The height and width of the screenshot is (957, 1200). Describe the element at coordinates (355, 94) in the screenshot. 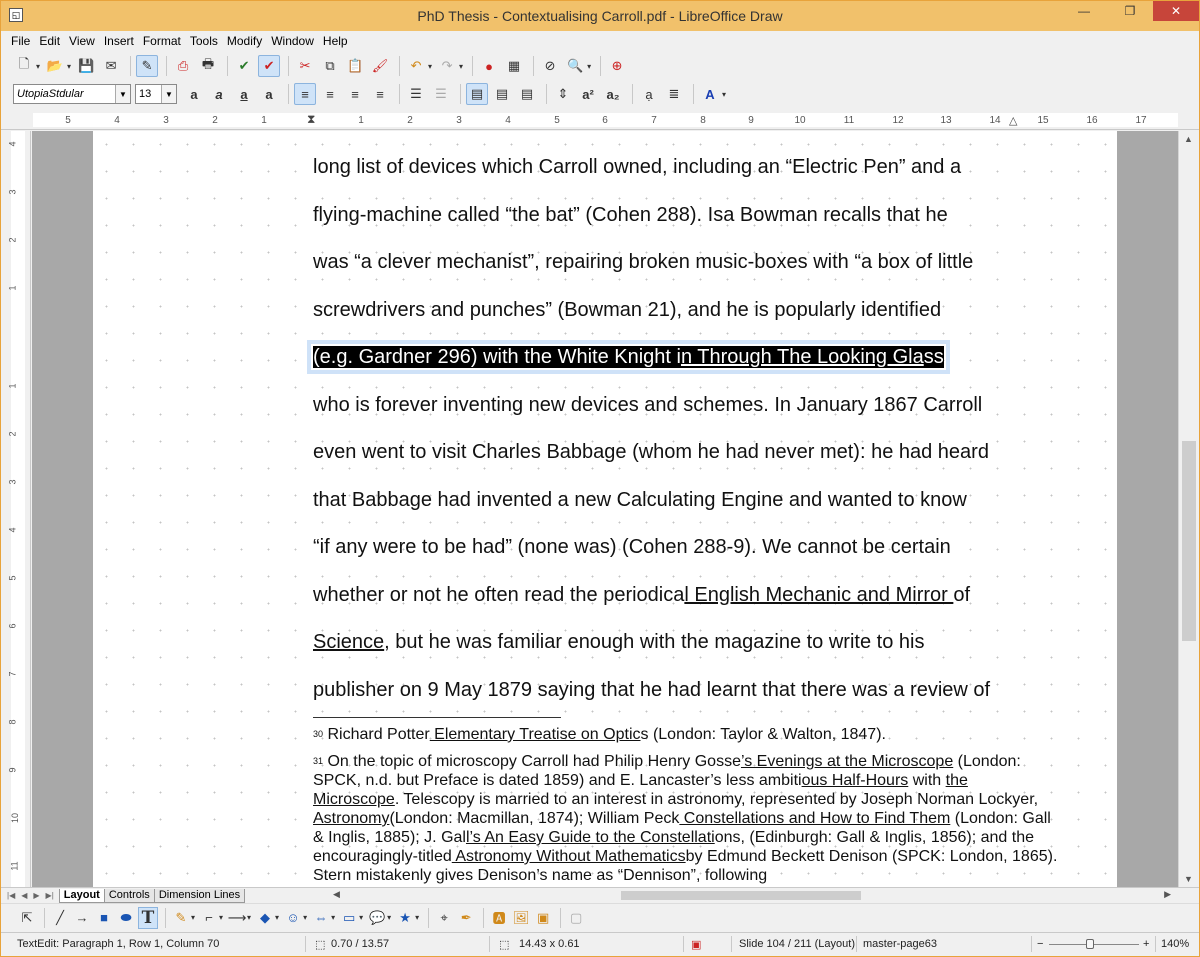

I see `align-right-icon: ≡` at that location.